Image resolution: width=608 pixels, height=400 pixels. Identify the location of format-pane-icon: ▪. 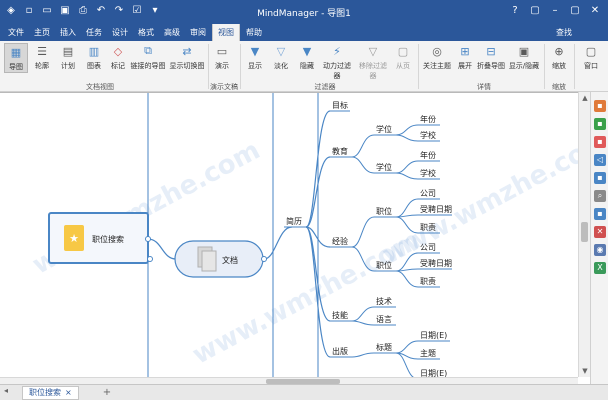
(600, 142).